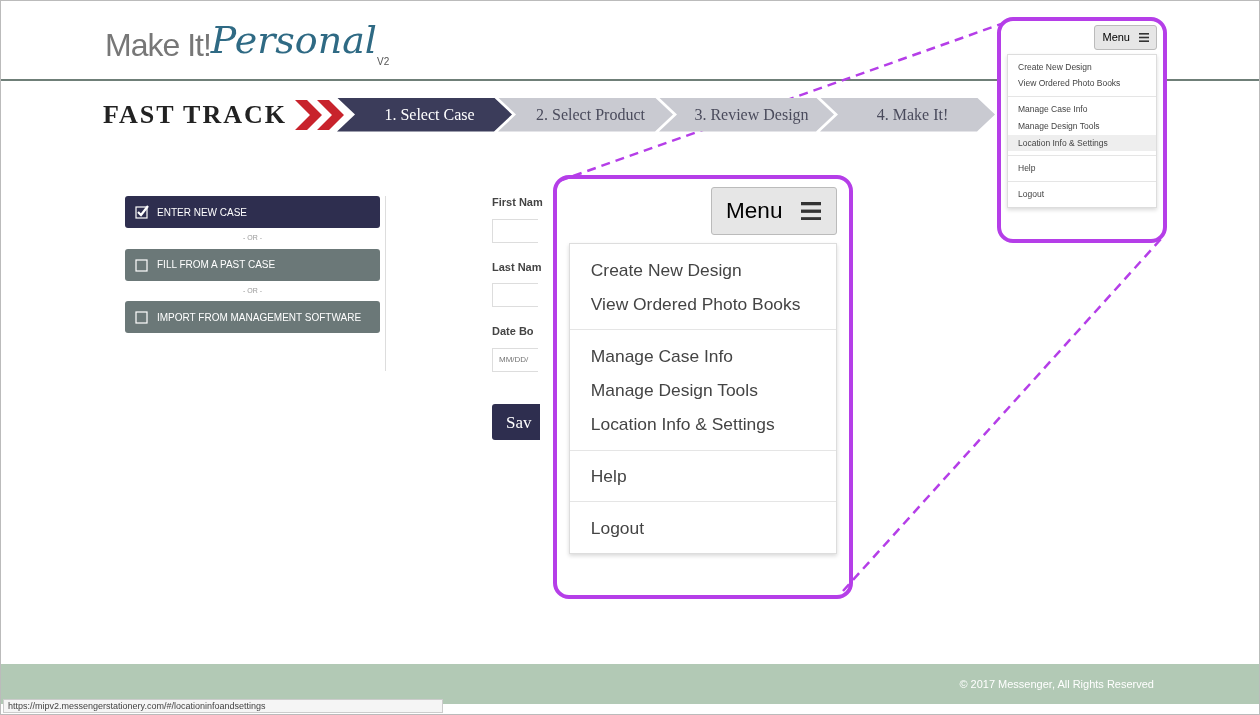 This screenshot has height=715, width=1260. What do you see at coordinates (424, 114) in the screenshot?
I see `step-tab: 1. Select Case` at bounding box center [424, 114].